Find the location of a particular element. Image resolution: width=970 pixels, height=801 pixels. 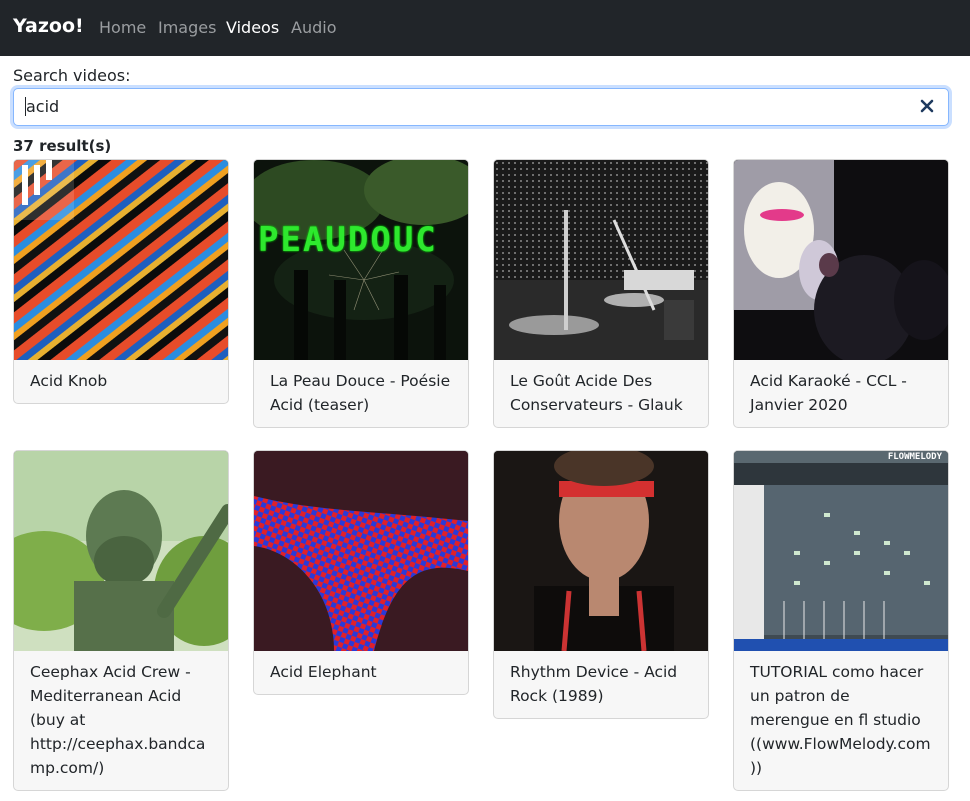

video-title: Le Goût Acide Des Conservateurs - Glauk is located at coordinates (601, 393).